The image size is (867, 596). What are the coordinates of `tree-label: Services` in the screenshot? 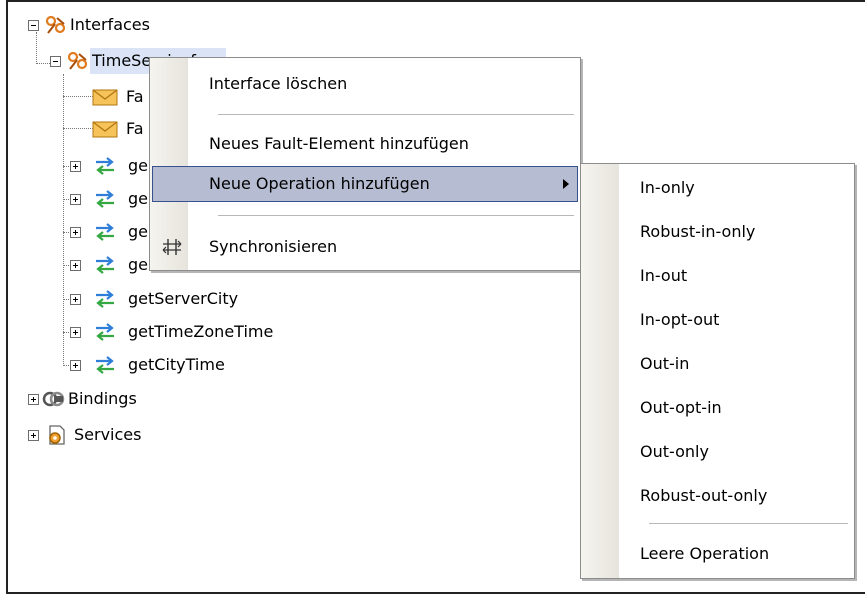 It's located at (108, 434).